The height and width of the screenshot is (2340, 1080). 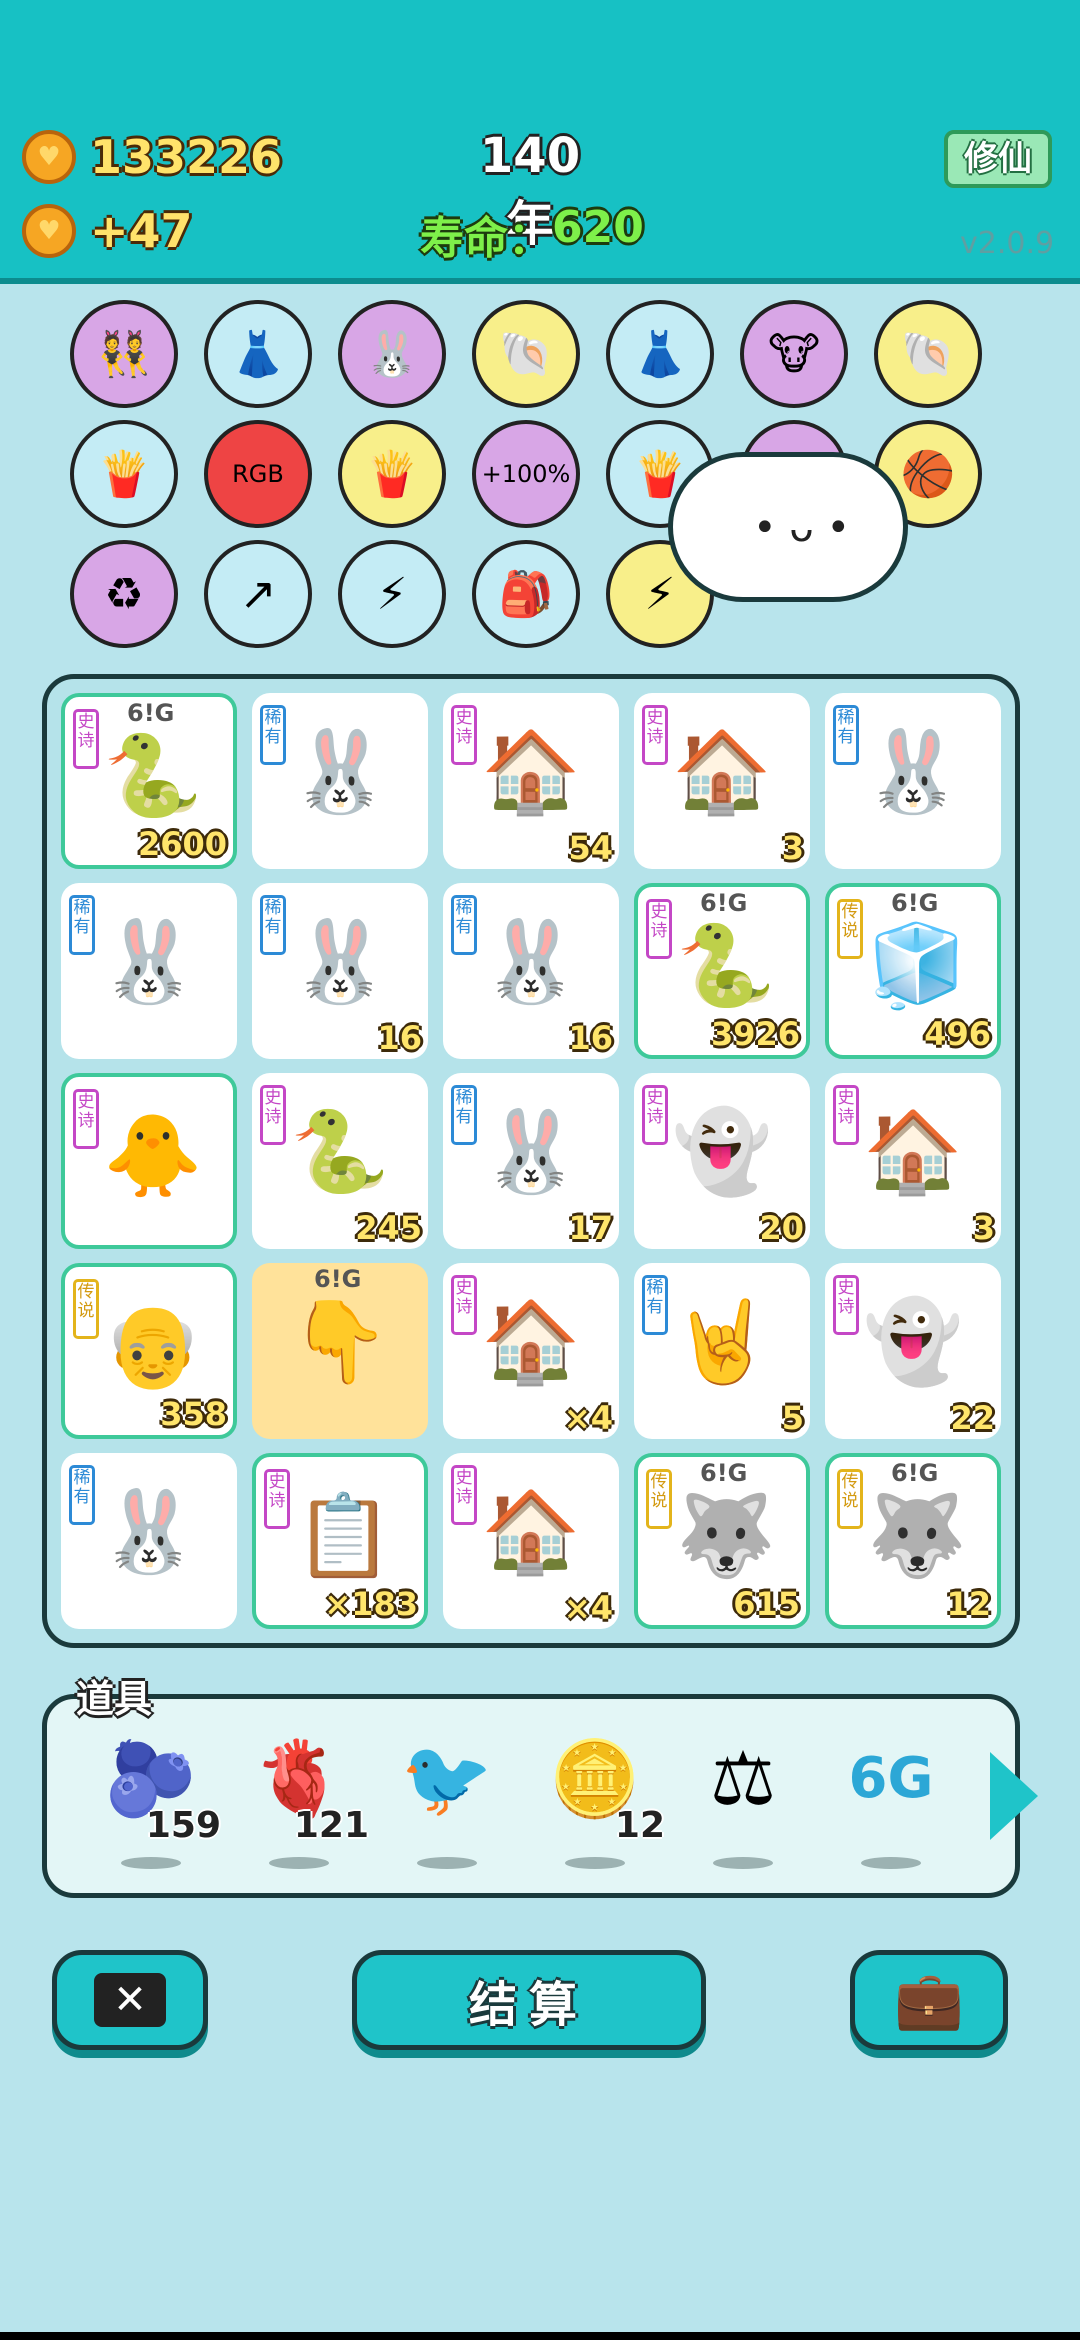 I want to click on item-count: 615, so click(x=766, y=1604).